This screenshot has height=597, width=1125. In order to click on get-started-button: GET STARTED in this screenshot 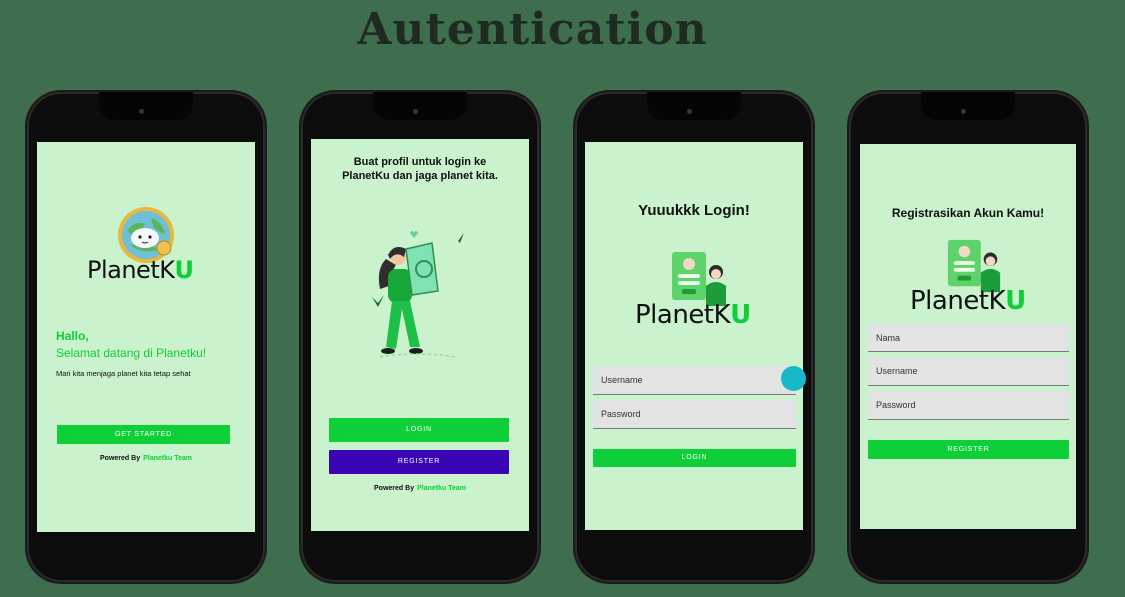, I will do `click(143, 434)`.